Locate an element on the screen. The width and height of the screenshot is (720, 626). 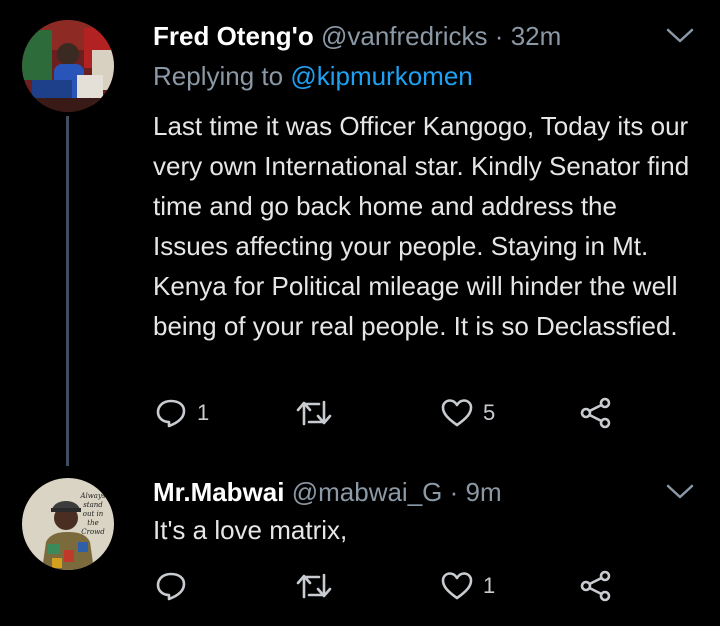
like-button: 1 is located at coordinates (468, 586).